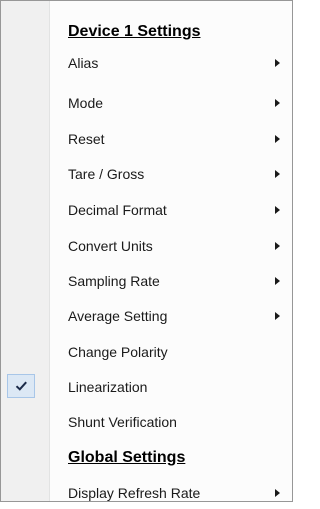  I want to click on menu-item-decimal-format: Decimal Format, so click(146, 210).